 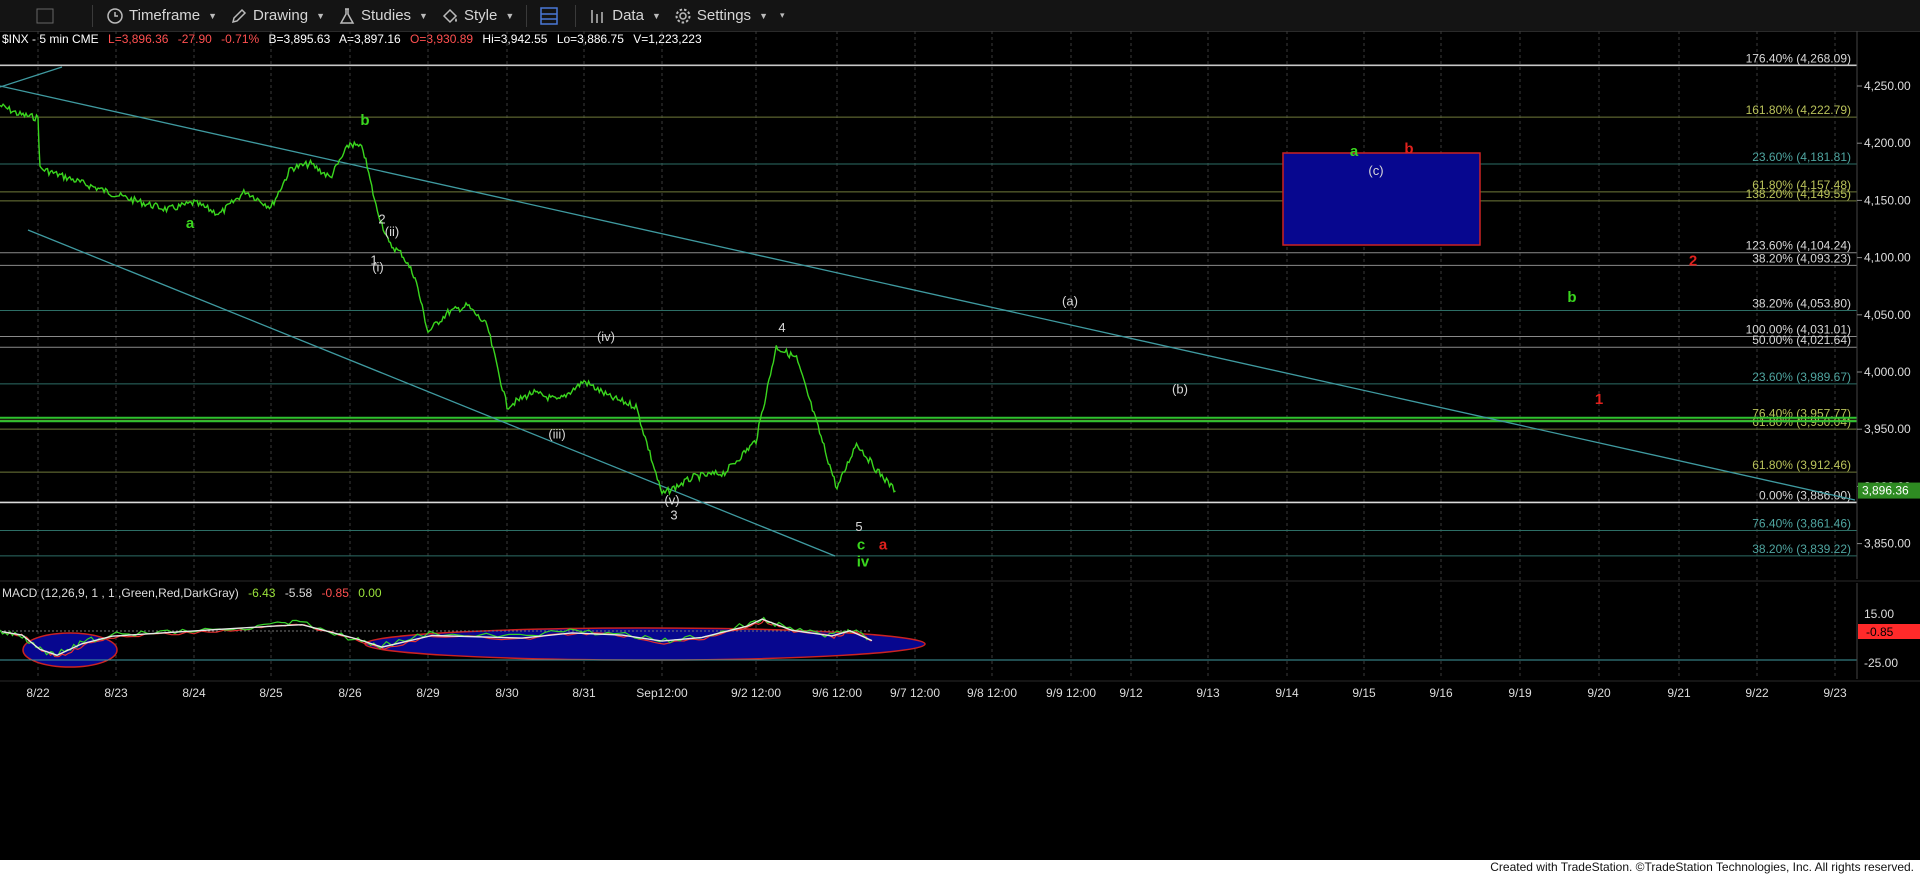 I want to click on x-tick-label: 8/30, so click(x=507, y=693).